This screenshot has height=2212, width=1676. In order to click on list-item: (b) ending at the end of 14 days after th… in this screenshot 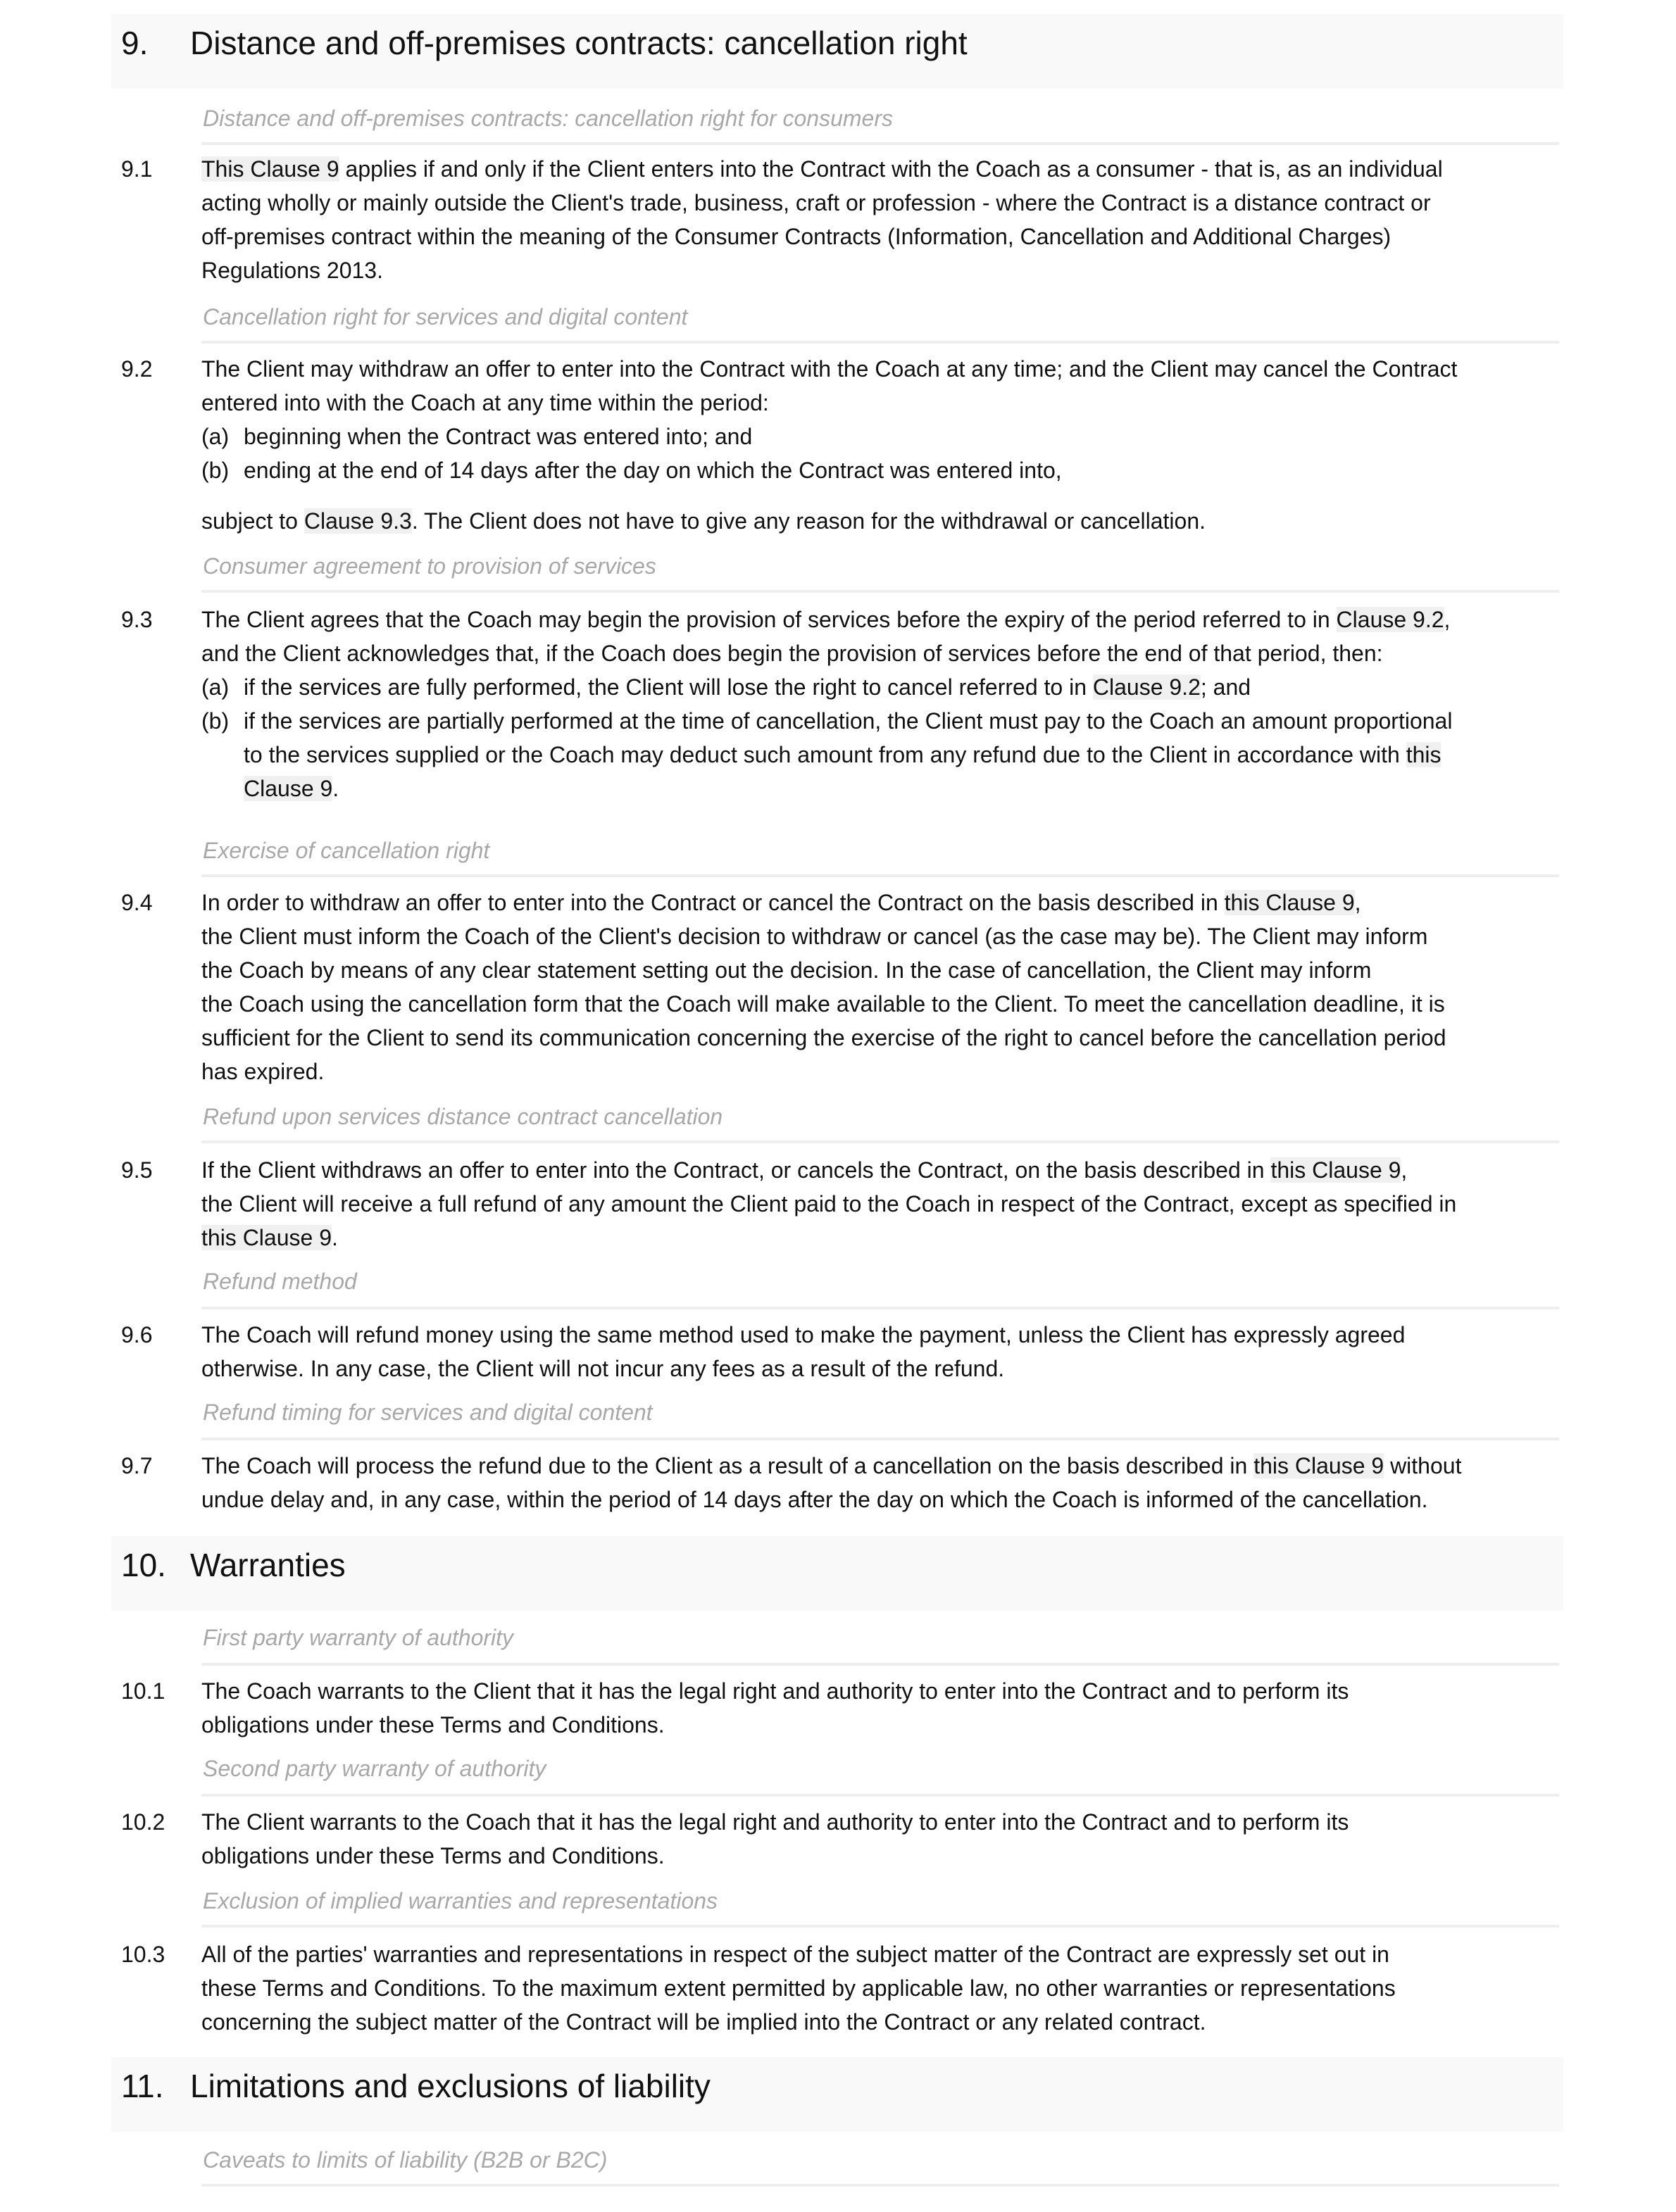, I will do `click(884, 470)`.